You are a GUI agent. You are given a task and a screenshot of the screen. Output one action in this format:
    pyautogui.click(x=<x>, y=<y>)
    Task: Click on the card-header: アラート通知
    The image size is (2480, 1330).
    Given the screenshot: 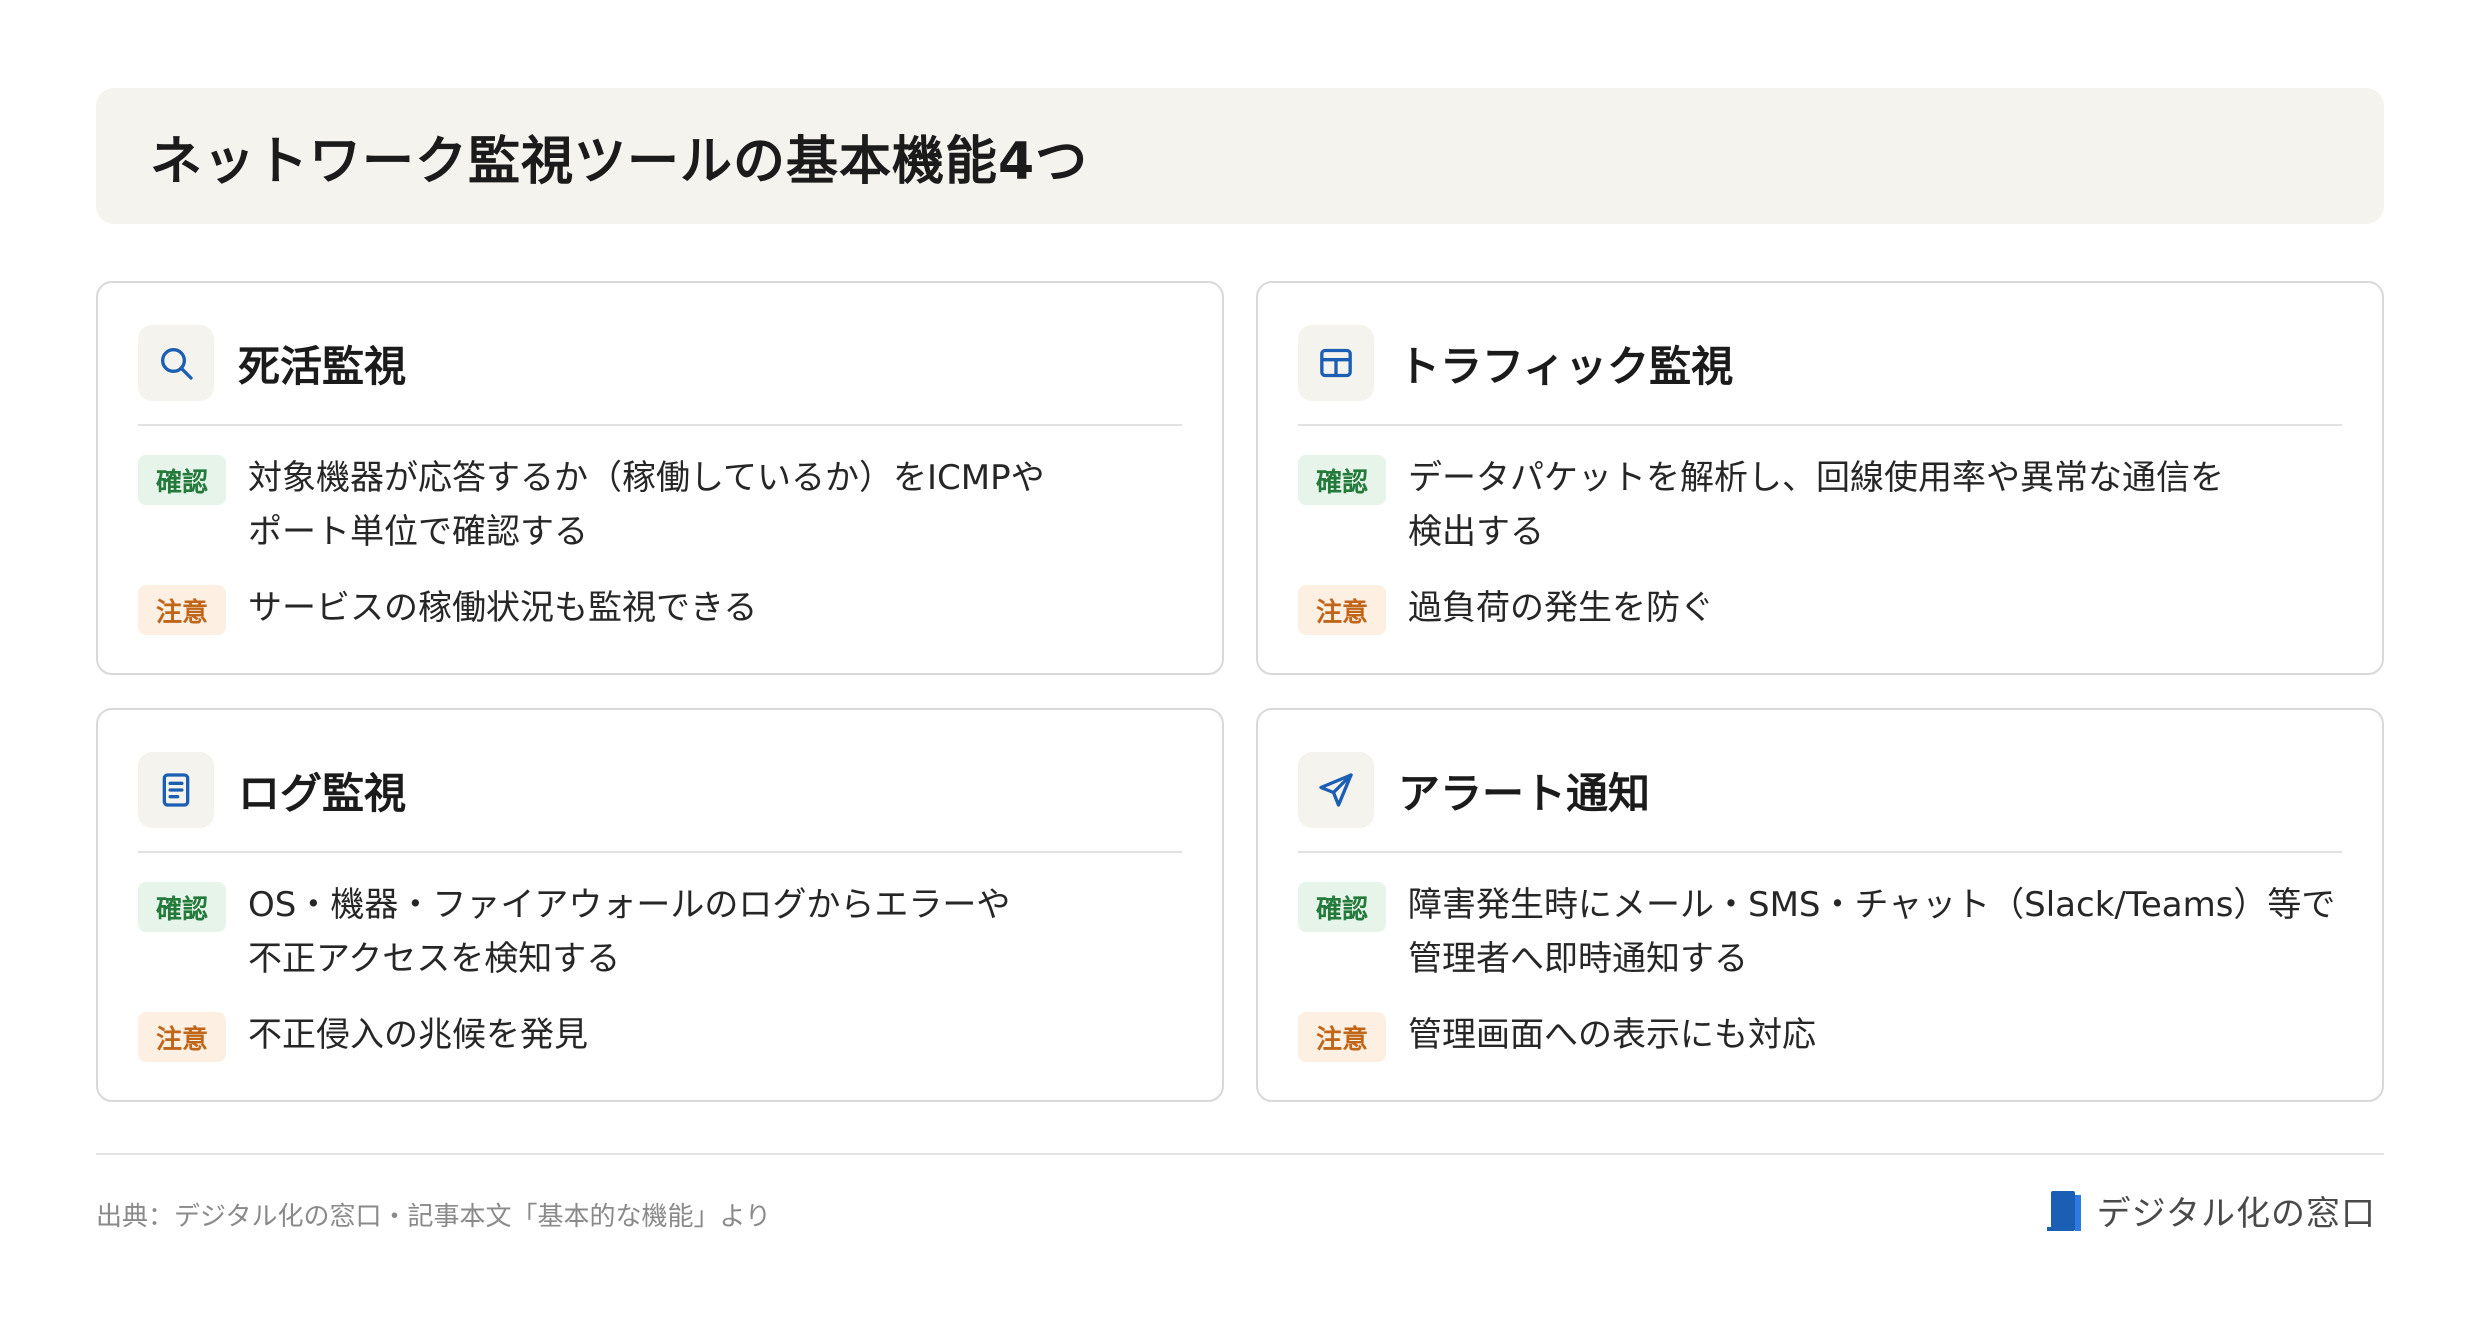 What is the action you would take?
    pyautogui.click(x=1474, y=790)
    